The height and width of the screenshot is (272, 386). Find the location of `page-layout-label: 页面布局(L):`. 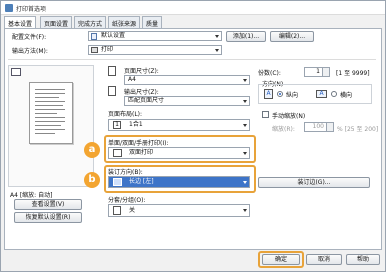

page-layout-label: 页面布局(L): is located at coordinates (125, 114).